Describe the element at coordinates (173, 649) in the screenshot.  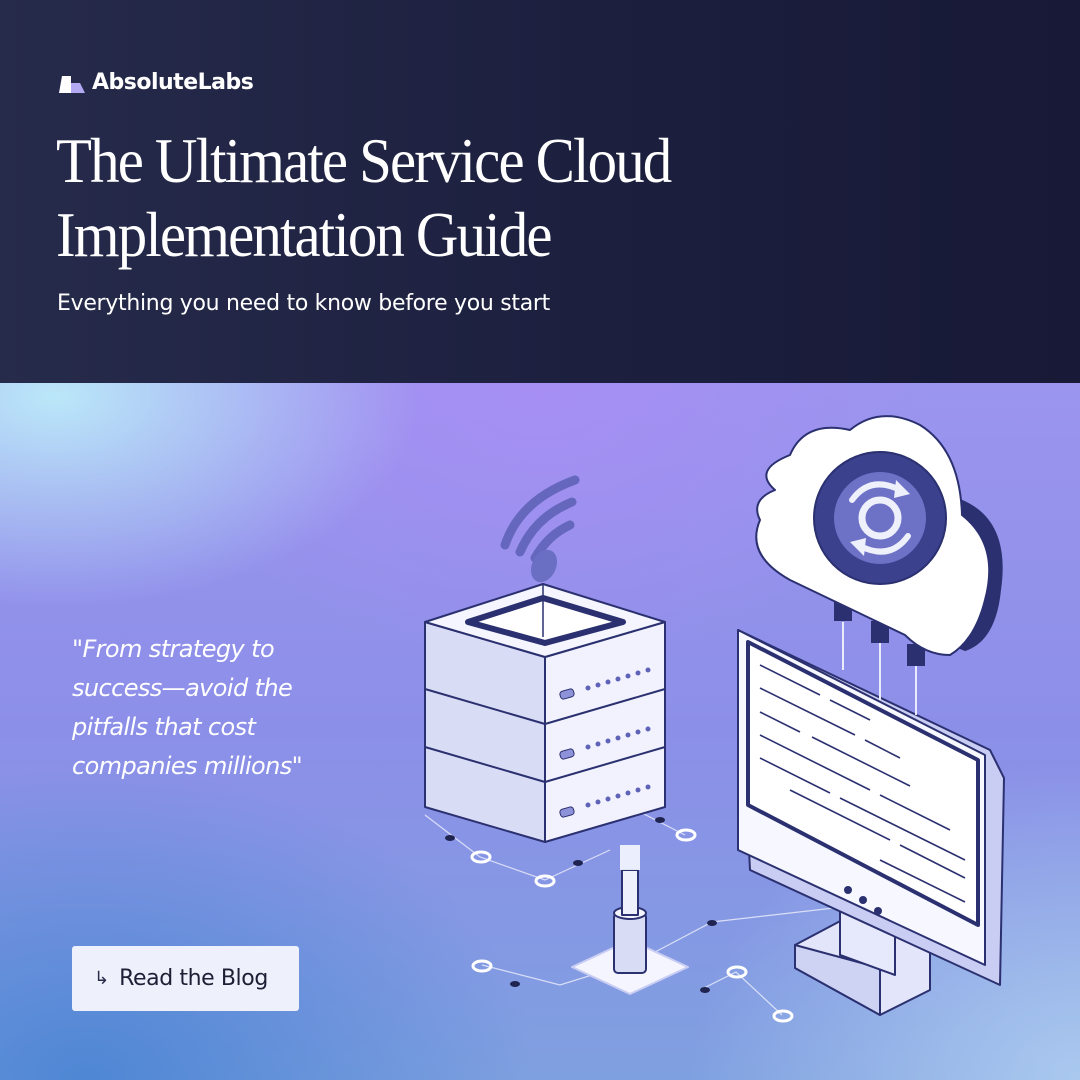
I see `quote-line-1: "From strategy to` at that location.